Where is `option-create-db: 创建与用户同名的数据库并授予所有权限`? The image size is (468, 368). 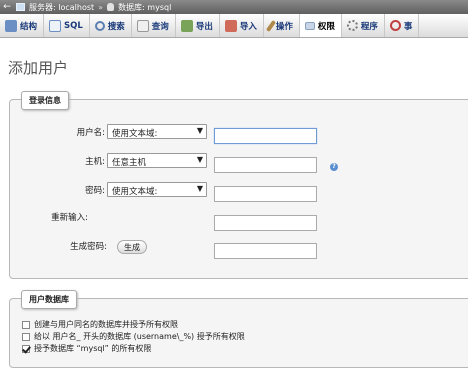
option-create-db: 创建与用户同名的数据库并授予所有权限 is located at coordinates (100, 324).